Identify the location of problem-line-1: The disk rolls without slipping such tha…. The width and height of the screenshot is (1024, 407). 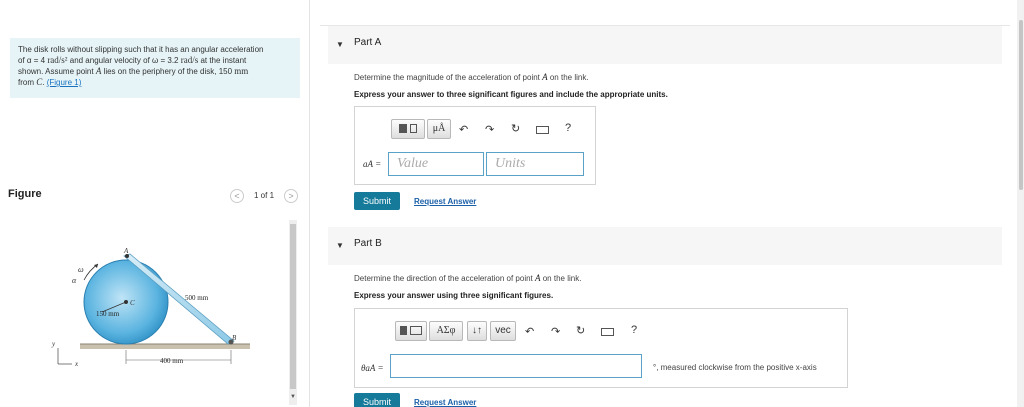
(141, 49).